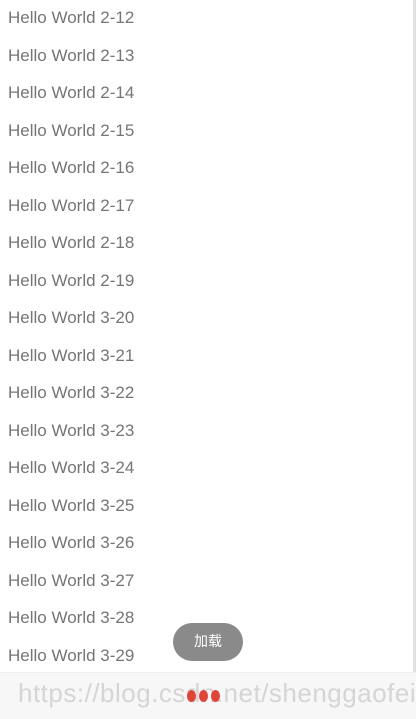  What do you see at coordinates (206, 431) in the screenshot?
I see `list-item: Hello World 3-23` at bounding box center [206, 431].